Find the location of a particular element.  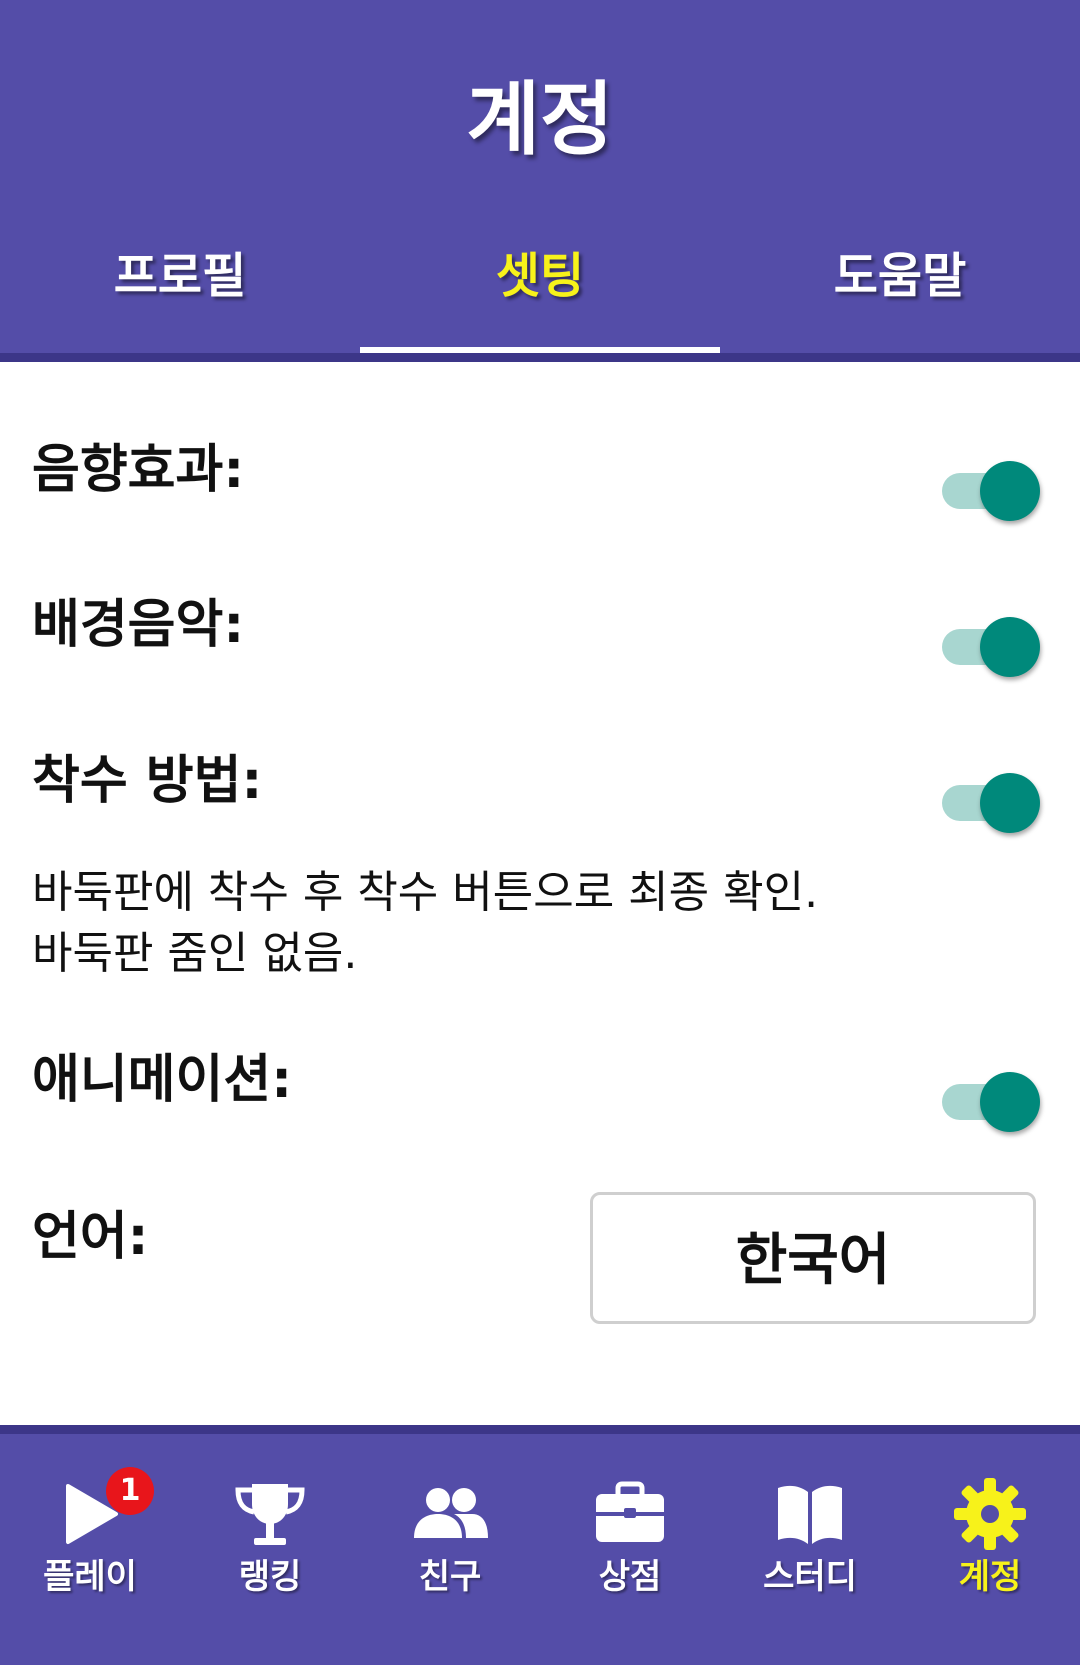

page-title: 계정 is located at coordinates (540, 119).